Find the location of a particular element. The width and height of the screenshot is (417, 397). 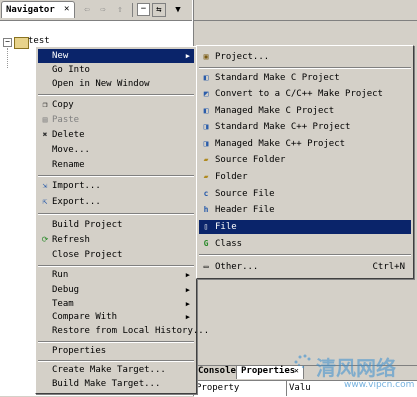

export-icon: ⇱ is located at coordinates (45, 201).